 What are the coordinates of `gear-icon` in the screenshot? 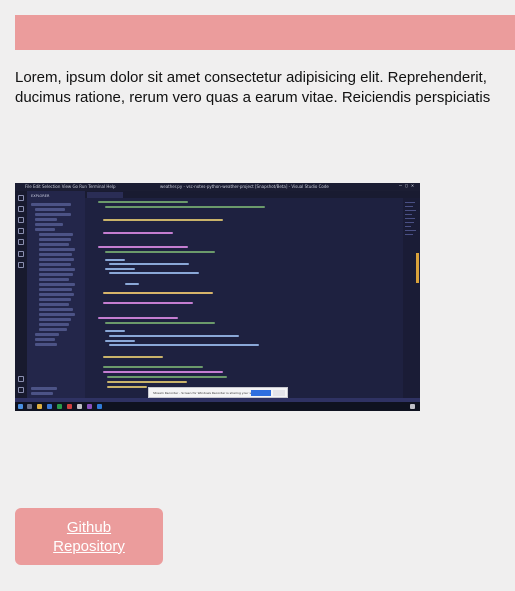 It's located at (21, 390).